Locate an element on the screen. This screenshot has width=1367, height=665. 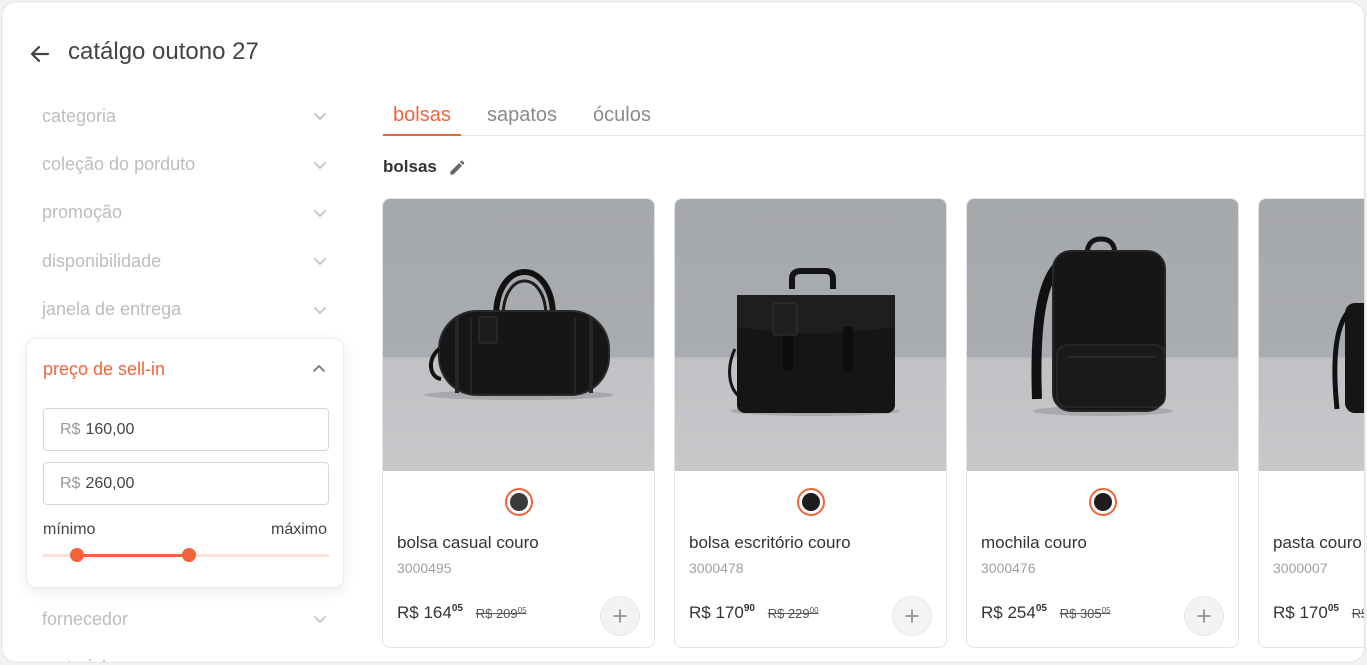
filter-colecao: coleção do porduto is located at coordinates (185, 164).